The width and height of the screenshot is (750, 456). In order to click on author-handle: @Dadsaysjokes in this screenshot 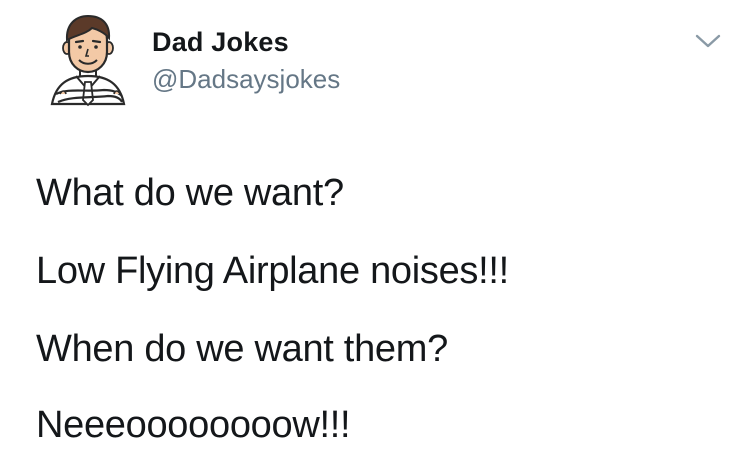, I will do `click(246, 79)`.